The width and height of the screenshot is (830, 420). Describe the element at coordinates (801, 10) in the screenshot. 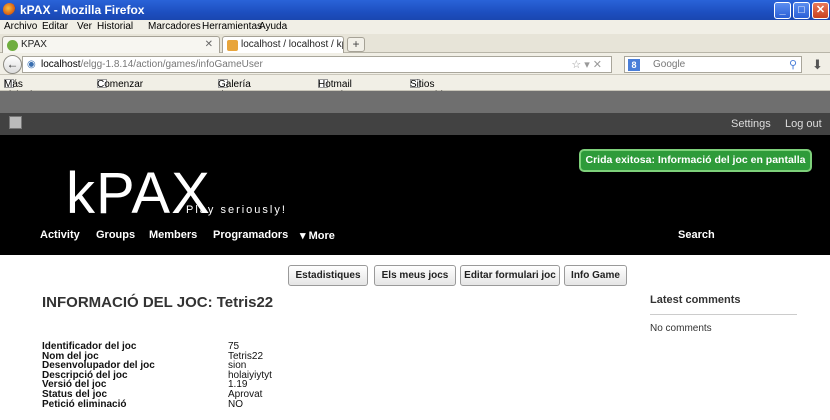

I see `maximize-button: □` at that location.